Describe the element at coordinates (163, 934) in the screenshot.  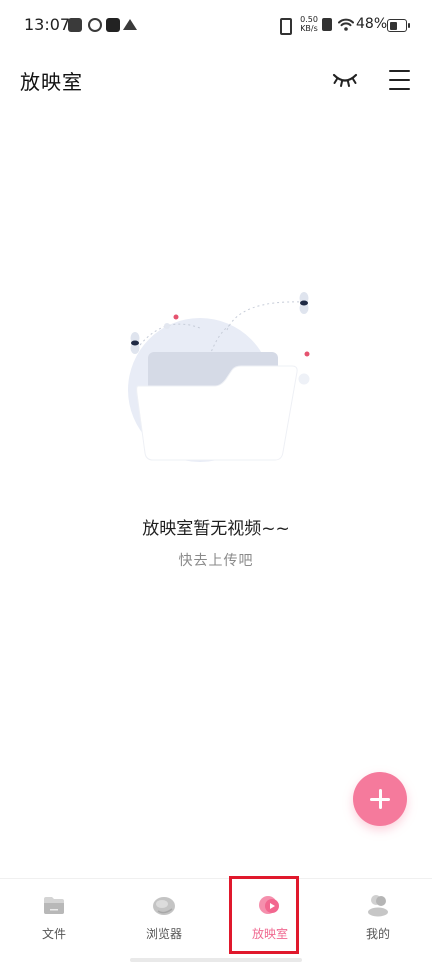
I see `nav-label-browser: 浏览器` at that location.